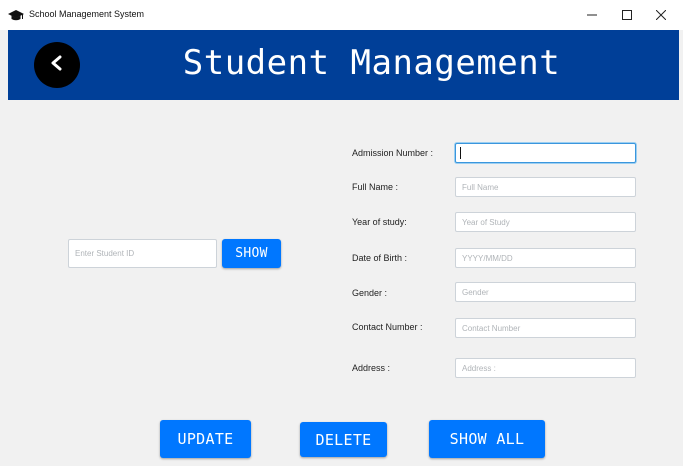 Image resolution: width=683 pixels, height=466 pixels. I want to click on date-of-birth-label: Date of Birth :, so click(380, 258).